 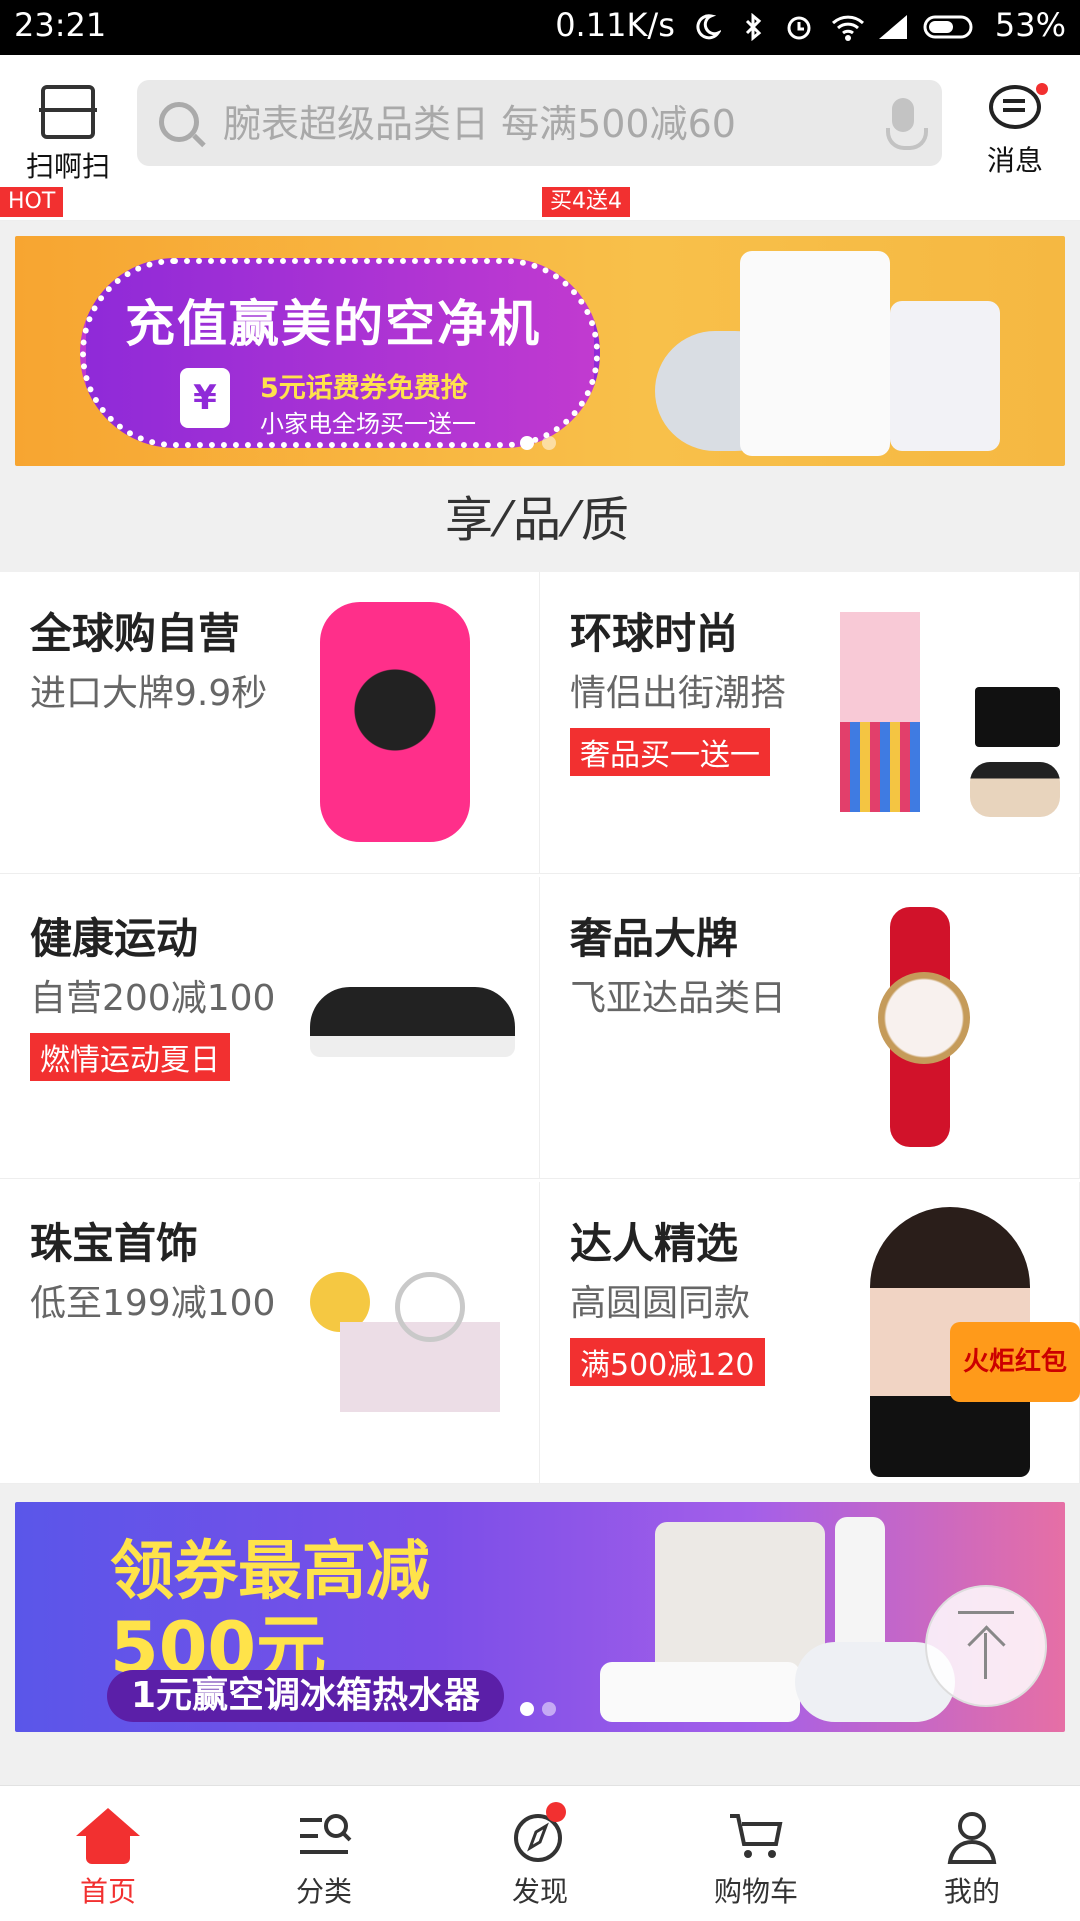 I want to click on grid-item-subtitle: 高圆圆同款, so click(x=660, y=1303).